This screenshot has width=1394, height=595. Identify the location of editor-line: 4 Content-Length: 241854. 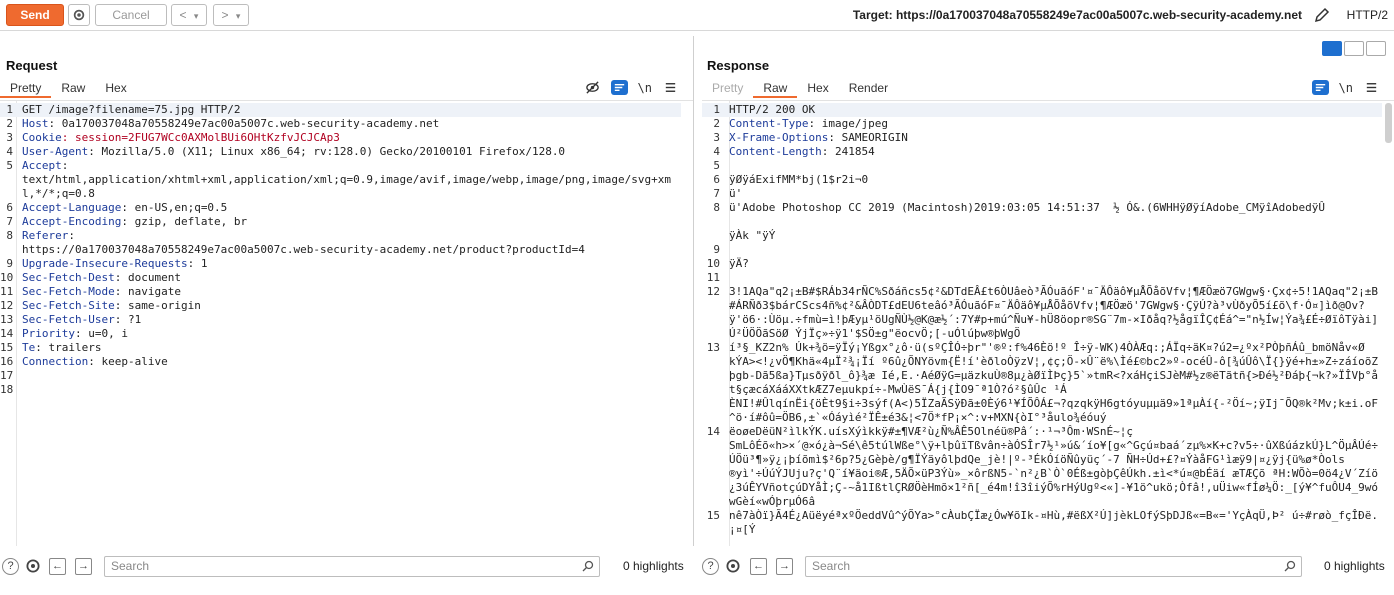
(1042, 152).